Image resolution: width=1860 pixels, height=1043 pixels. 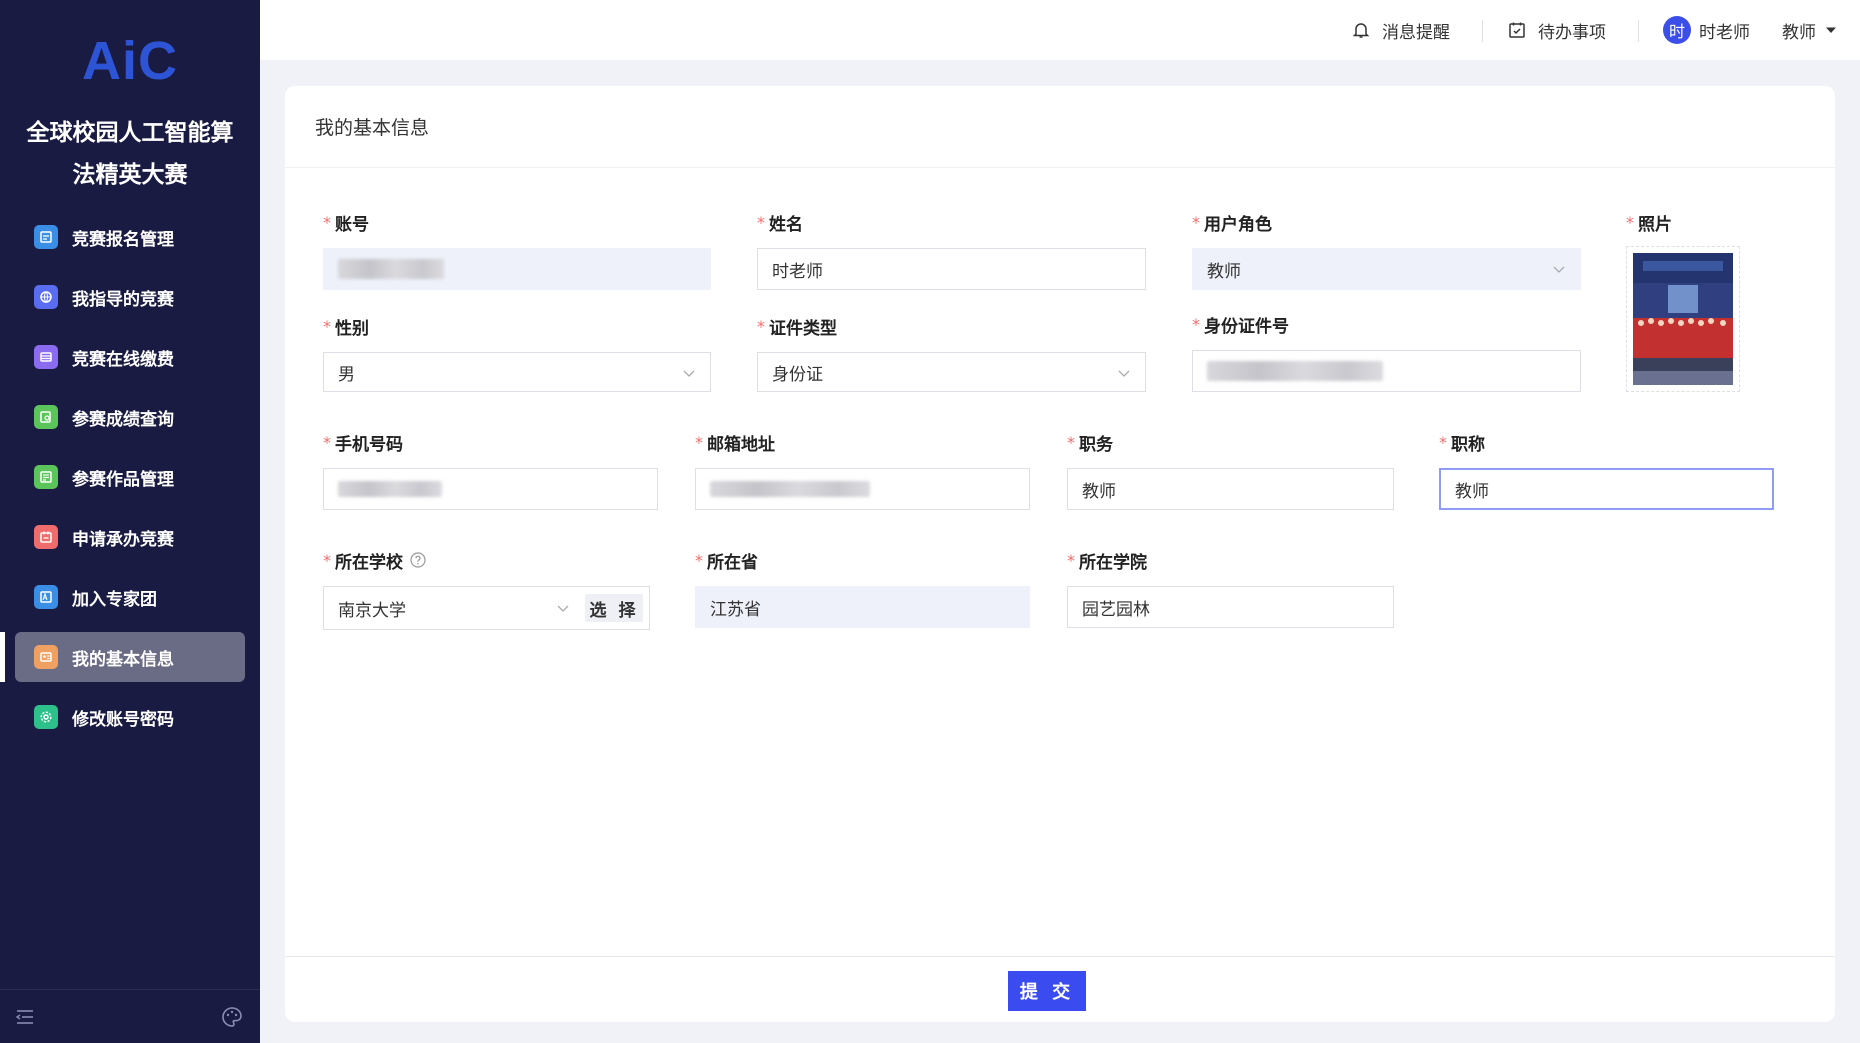 I want to click on sidebar-item-label: 竞赛在线缴费, so click(x=123, y=359).